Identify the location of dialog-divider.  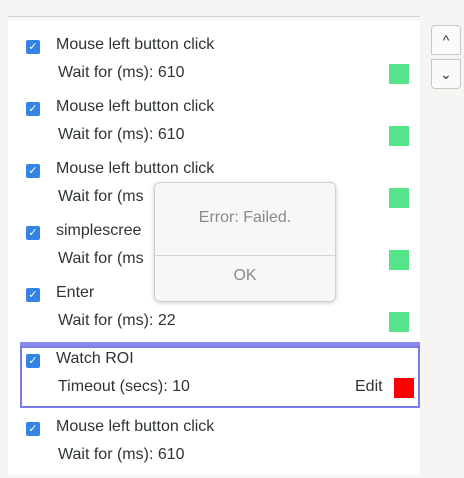
(245, 255).